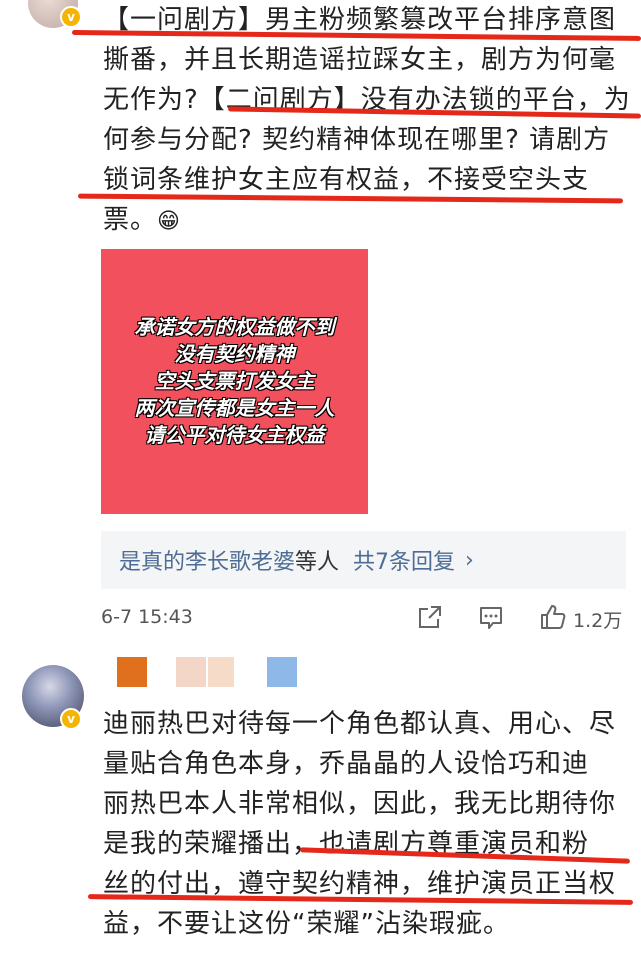 This screenshot has height=955, width=641. What do you see at coordinates (357, 140) in the screenshot?
I see `comment-line: 何参与分配? 契约精神体现在哪里? 请剧方` at bounding box center [357, 140].